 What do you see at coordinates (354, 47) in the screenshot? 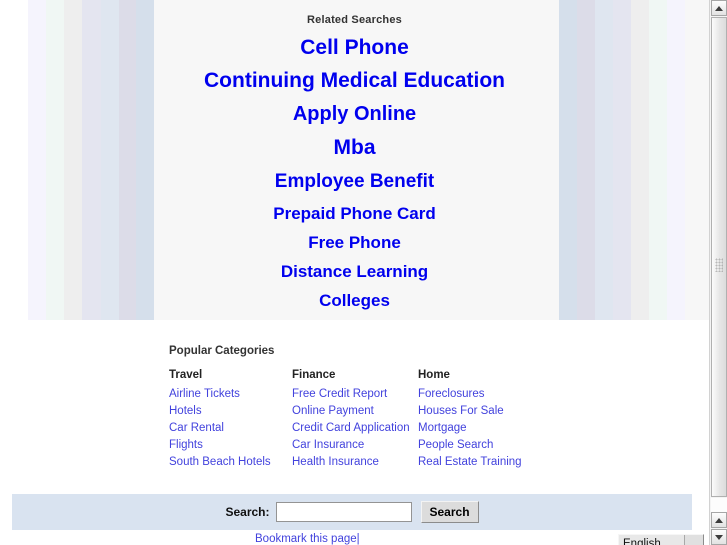
I see `related-search-link: Cell Phone` at bounding box center [354, 47].